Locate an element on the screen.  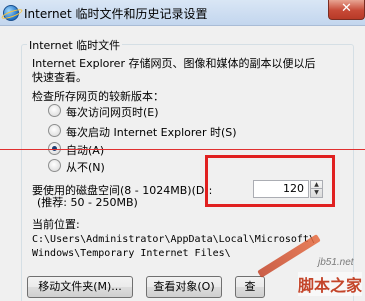
view-objects-button: 查看对象(O) is located at coordinates (184, 287).